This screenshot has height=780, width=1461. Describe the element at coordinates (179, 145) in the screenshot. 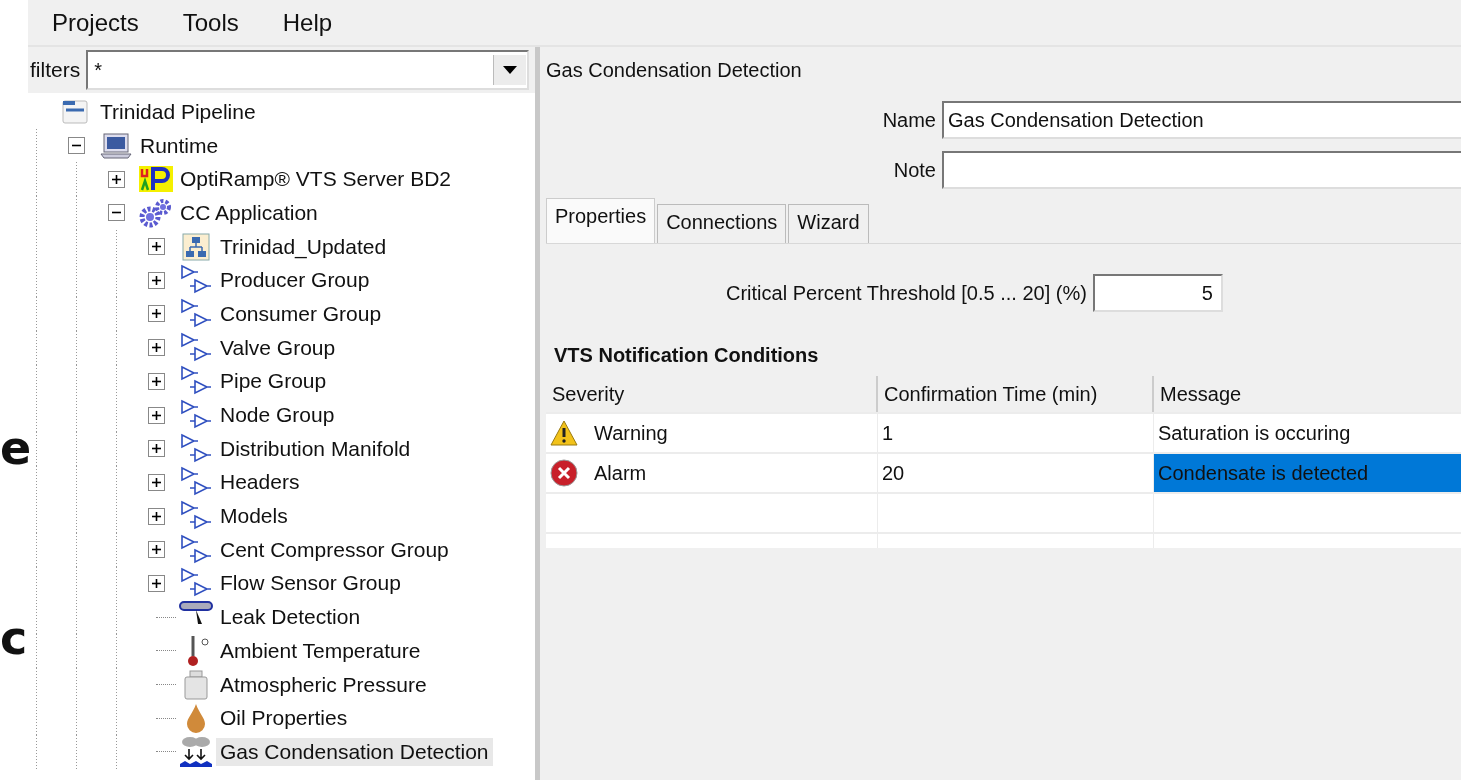

I see `tree-item: Runtime` at that location.